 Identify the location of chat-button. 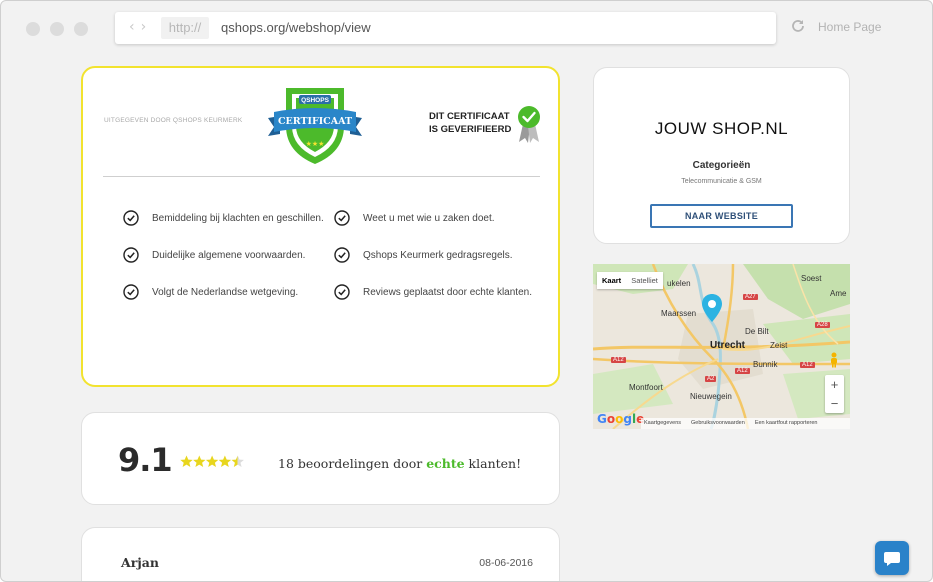
(892, 558).